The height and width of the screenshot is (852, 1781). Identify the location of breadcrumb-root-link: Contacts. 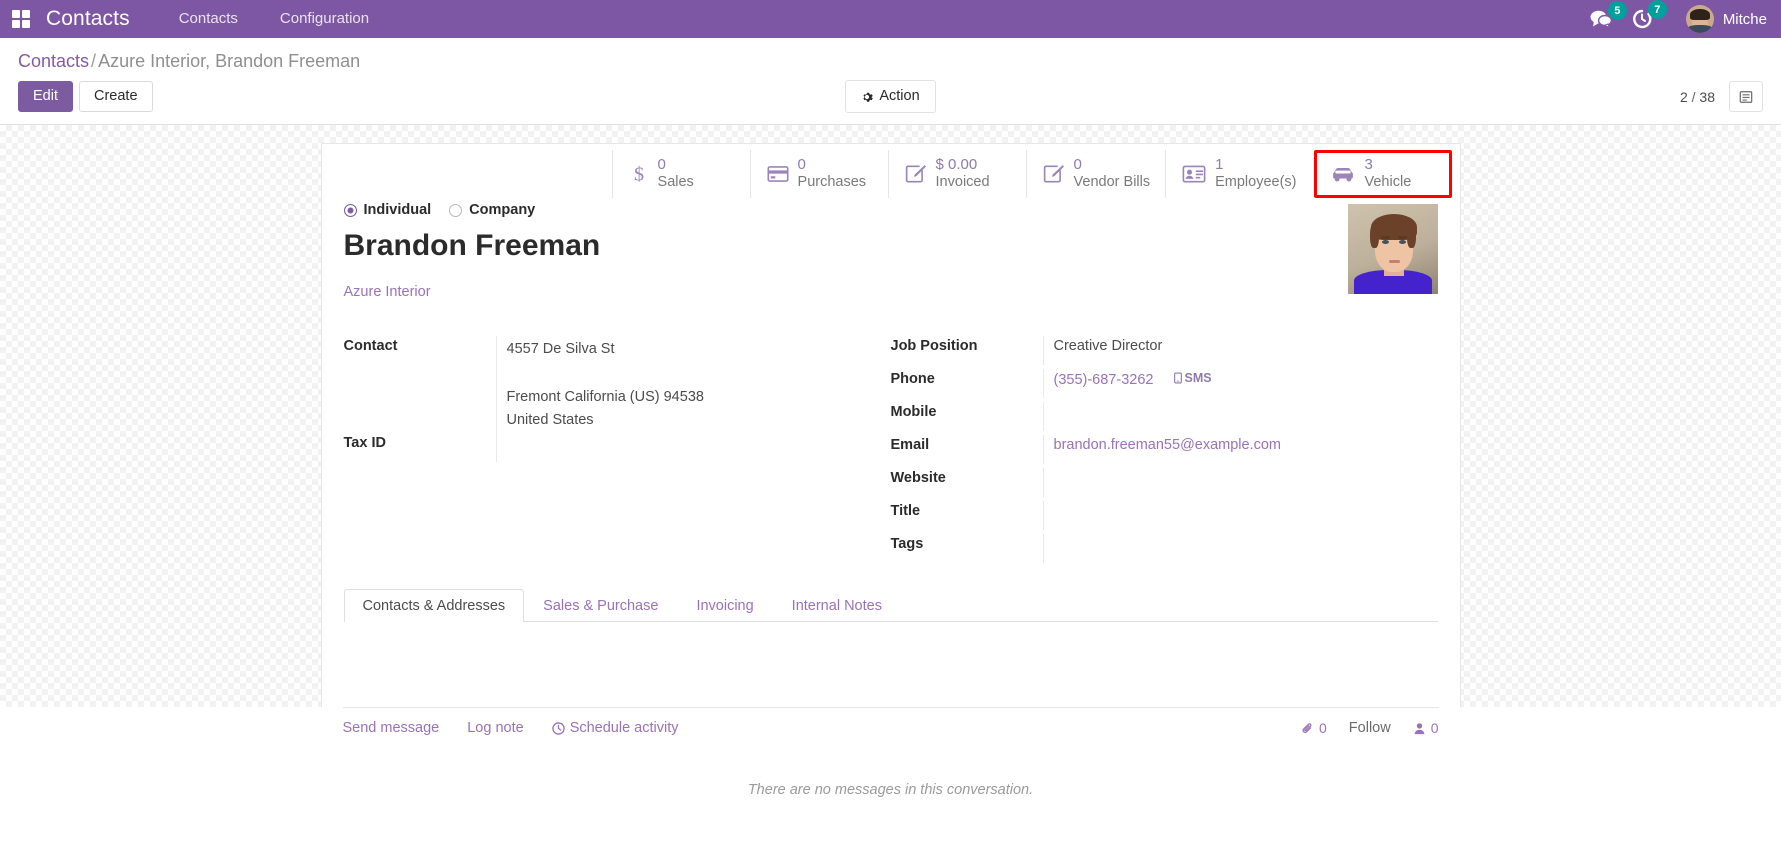
(53, 61).